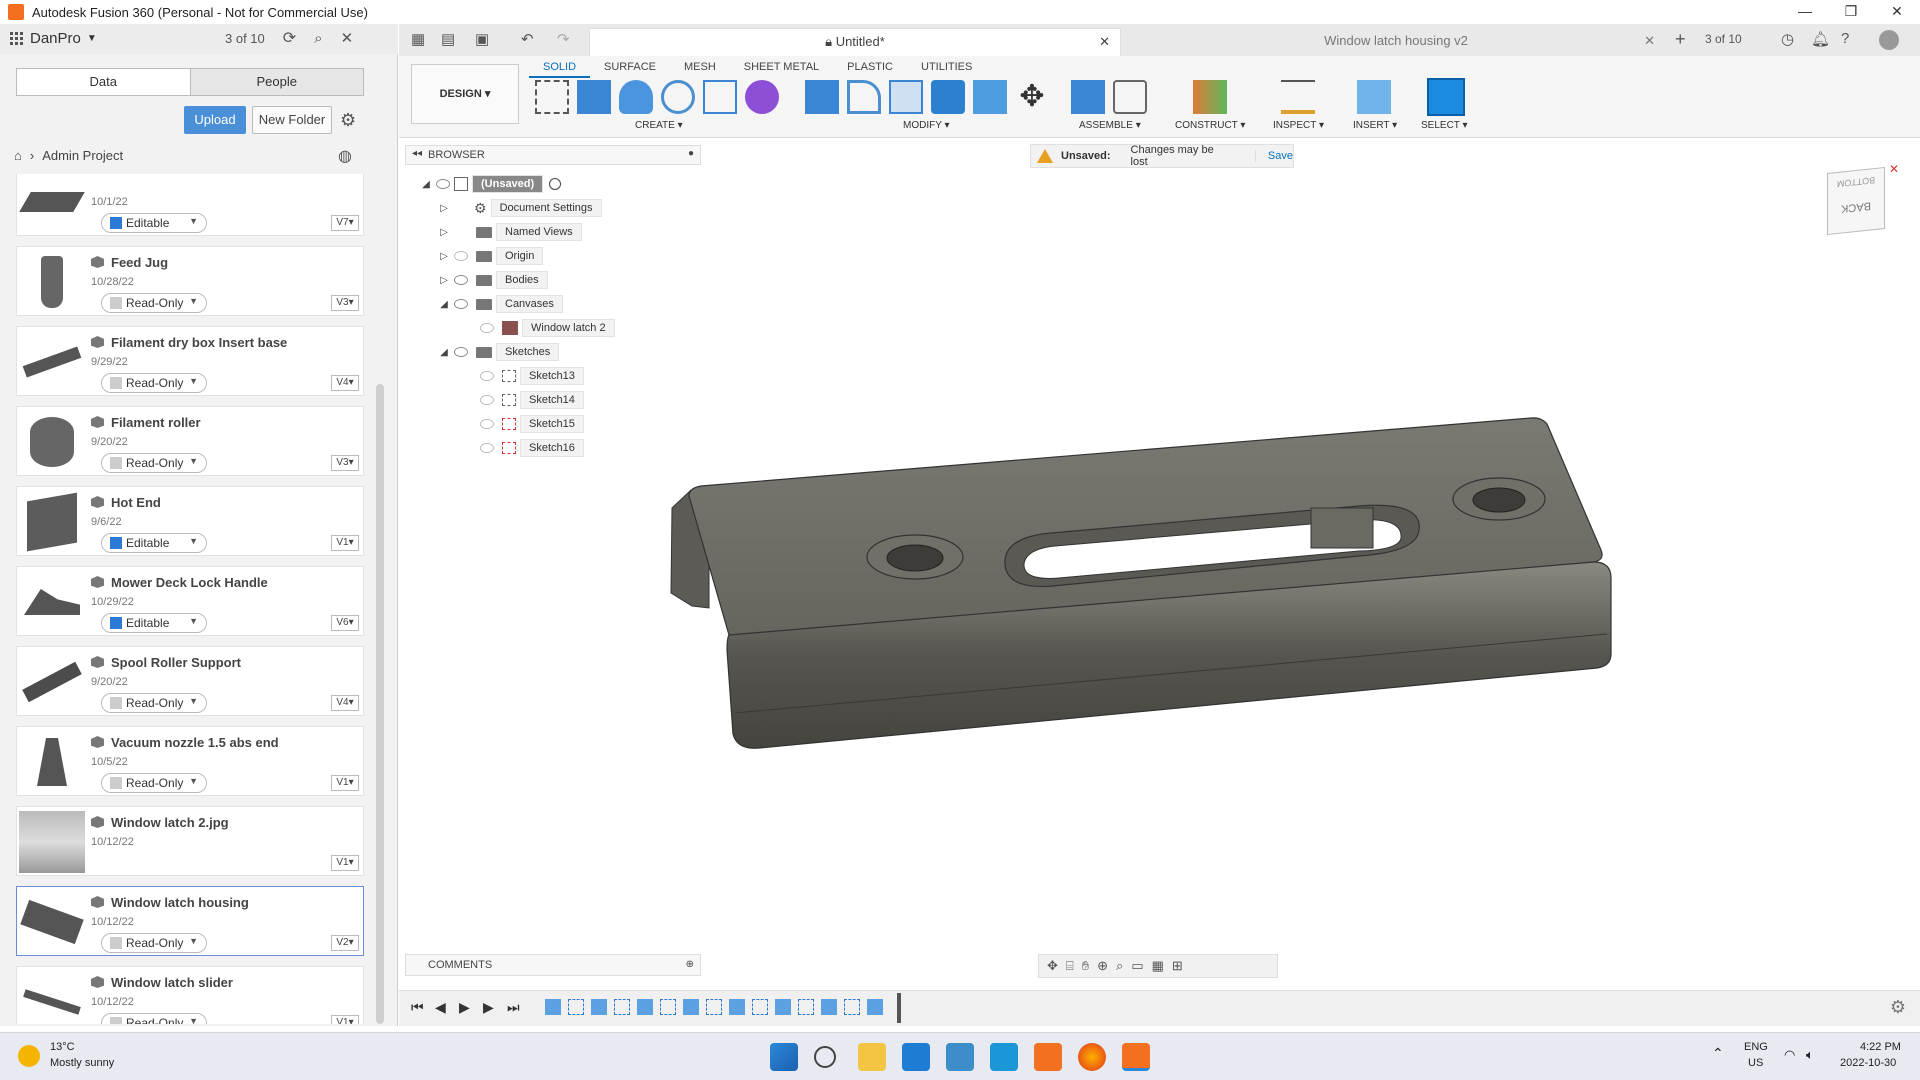 The height and width of the screenshot is (1080, 1920). What do you see at coordinates (464, 1007) in the screenshot?
I see `timeline-play-icon: ▶` at bounding box center [464, 1007].